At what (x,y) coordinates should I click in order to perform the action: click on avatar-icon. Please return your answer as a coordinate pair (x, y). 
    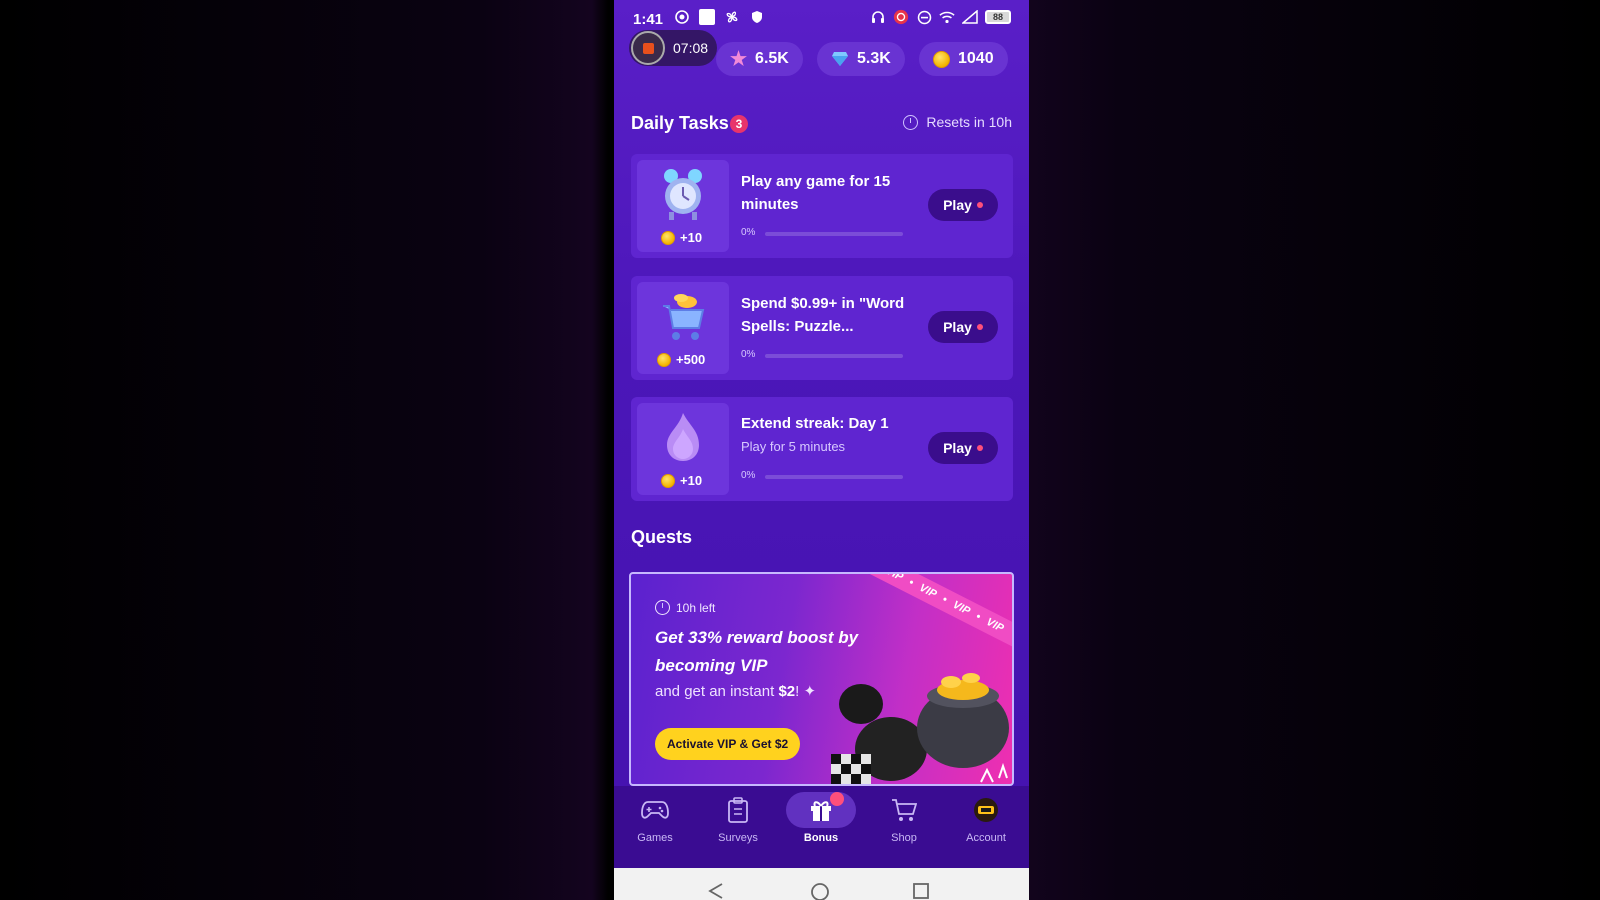
    Looking at the image, I should click on (986, 810).